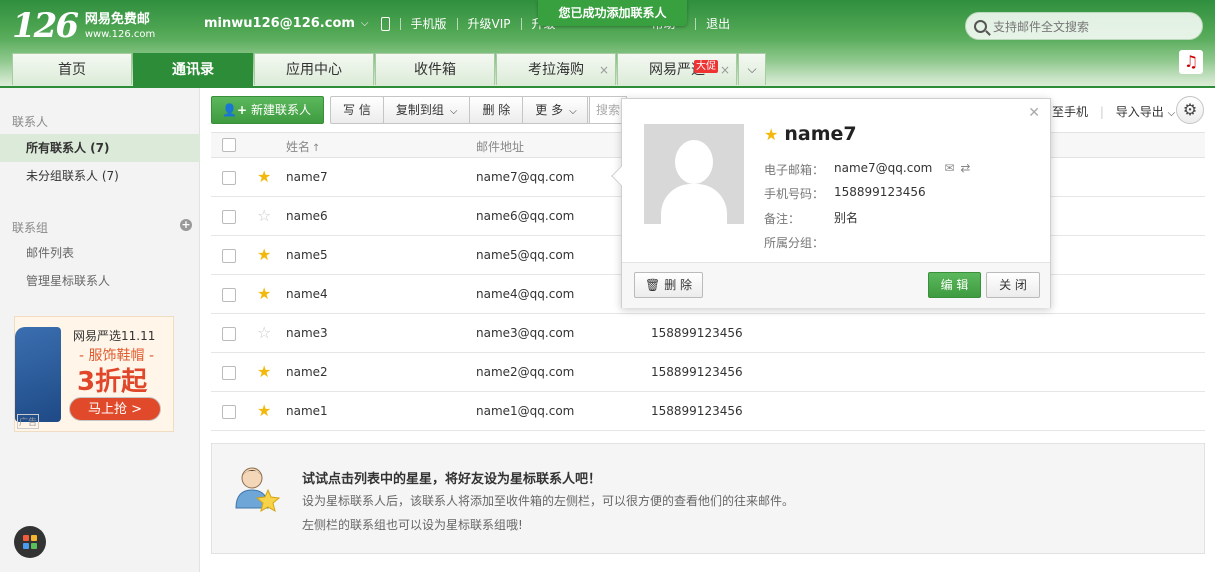  What do you see at coordinates (525, 411) in the screenshot?
I see `contact-email: name1@qq.com` at bounding box center [525, 411].